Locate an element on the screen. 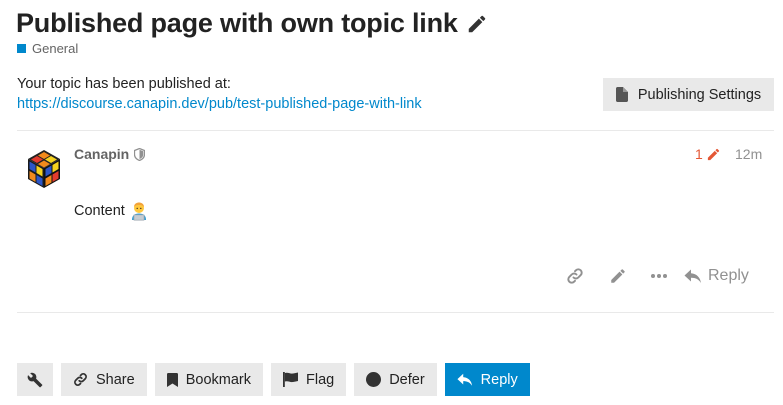 The width and height of the screenshot is (783, 405). post-text: Content is located at coordinates (99, 211).